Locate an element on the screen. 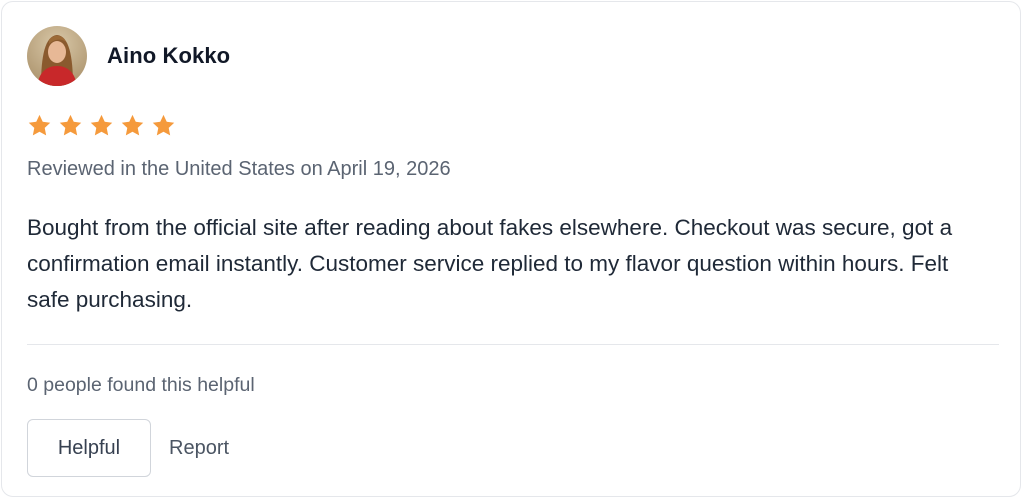 The width and height of the screenshot is (1024, 500). star-rating is located at coordinates (101, 125).